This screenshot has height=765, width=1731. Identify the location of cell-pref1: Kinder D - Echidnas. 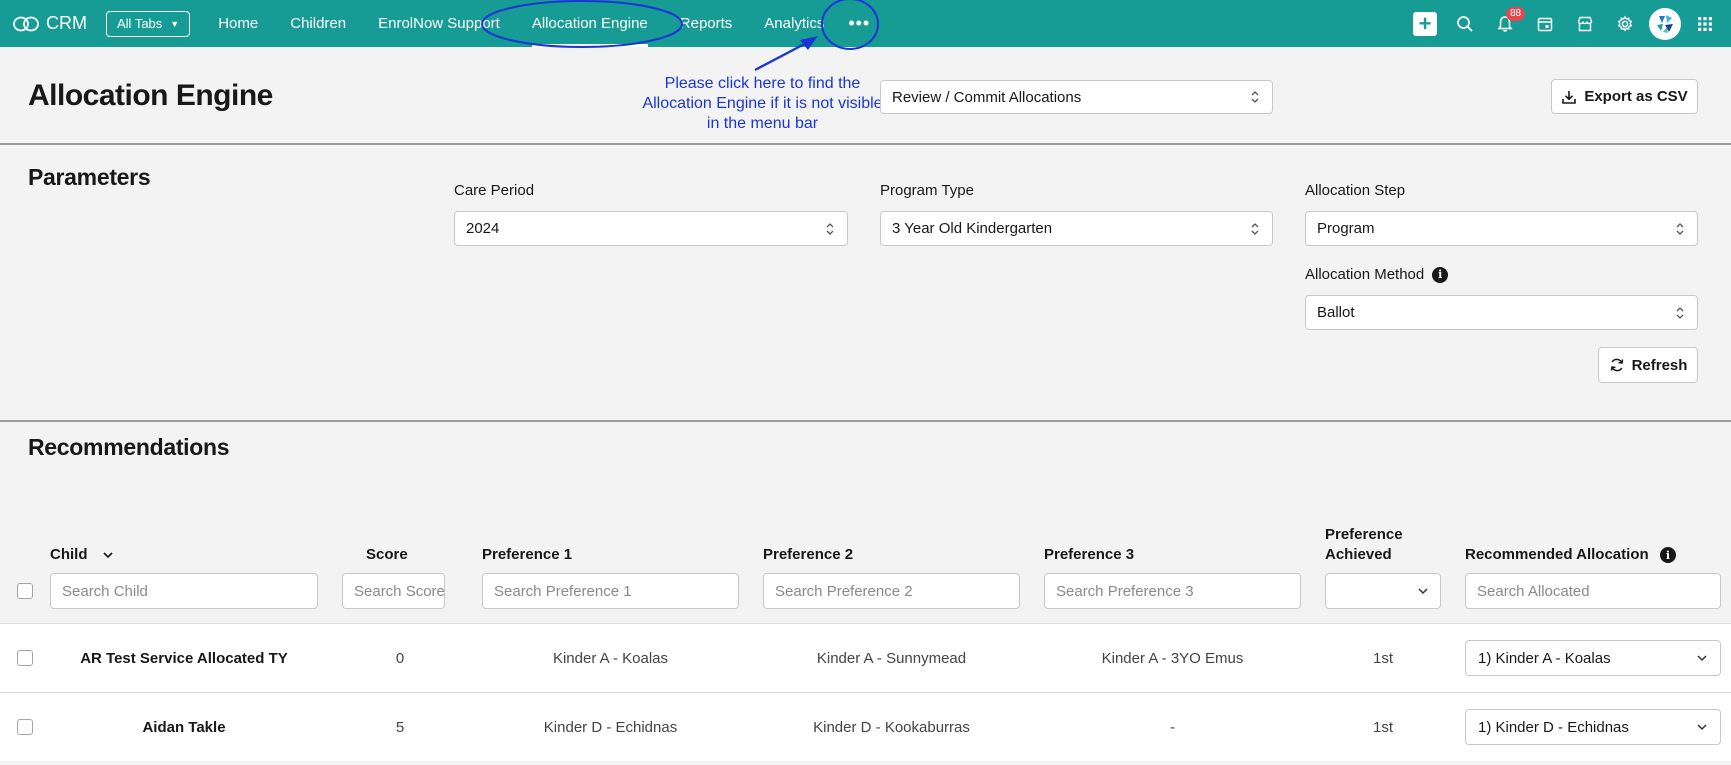
(610, 727).